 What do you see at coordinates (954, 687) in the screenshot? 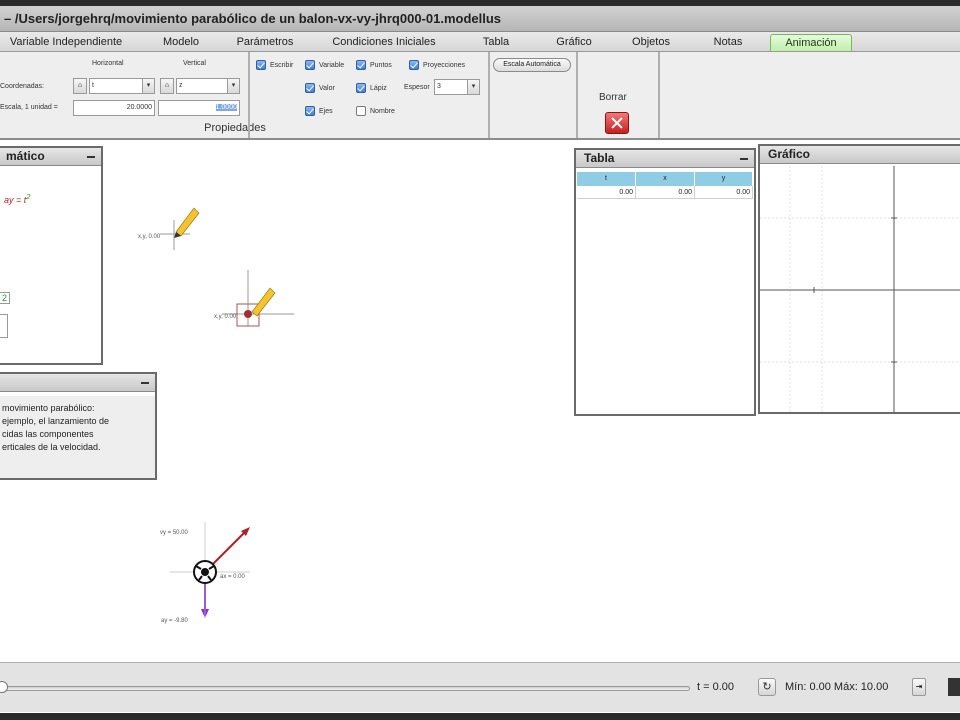
I see `window-edge` at bounding box center [954, 687].